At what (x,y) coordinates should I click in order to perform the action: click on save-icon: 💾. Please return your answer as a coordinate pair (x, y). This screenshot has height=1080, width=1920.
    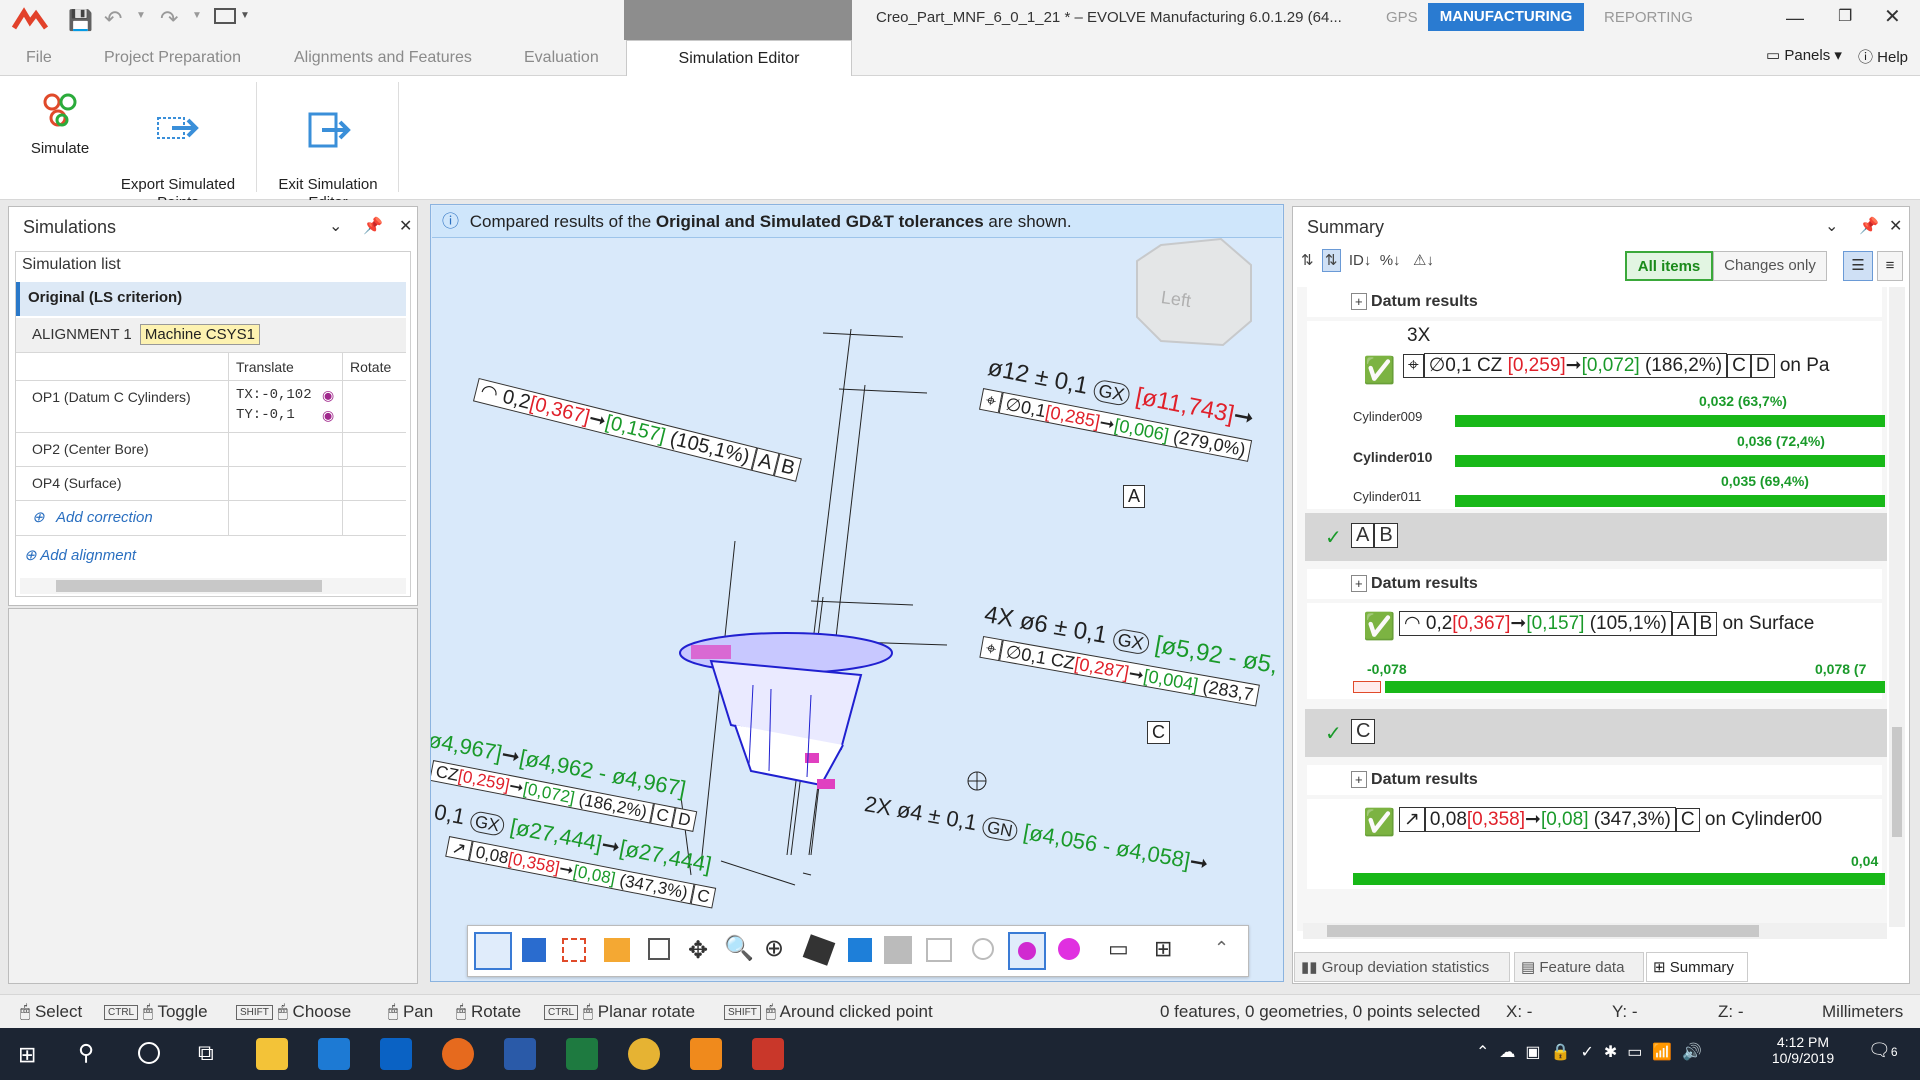
    Looking at the image, I should click on (80, 20).